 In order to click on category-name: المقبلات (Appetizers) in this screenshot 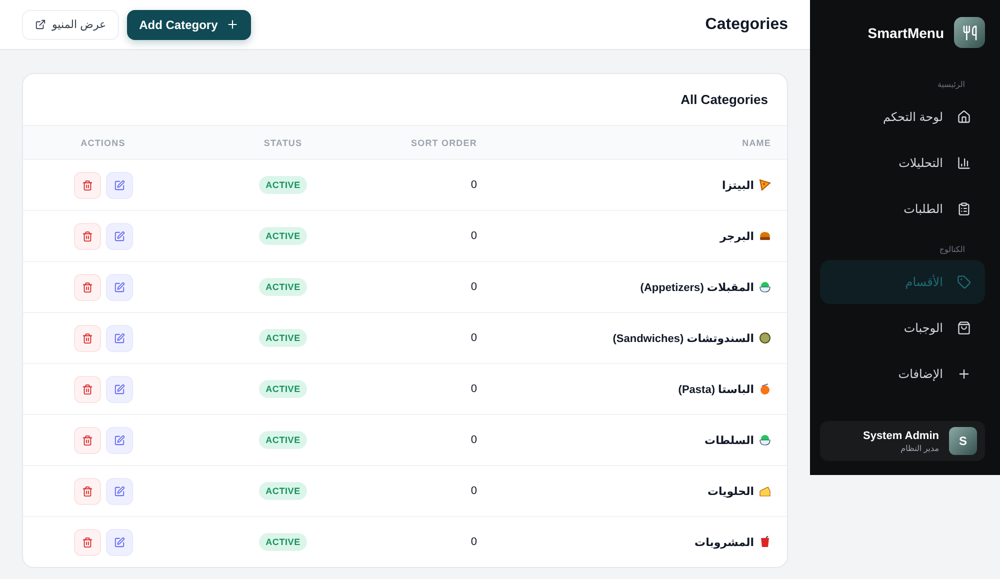, I will do `click(697, 287)`.